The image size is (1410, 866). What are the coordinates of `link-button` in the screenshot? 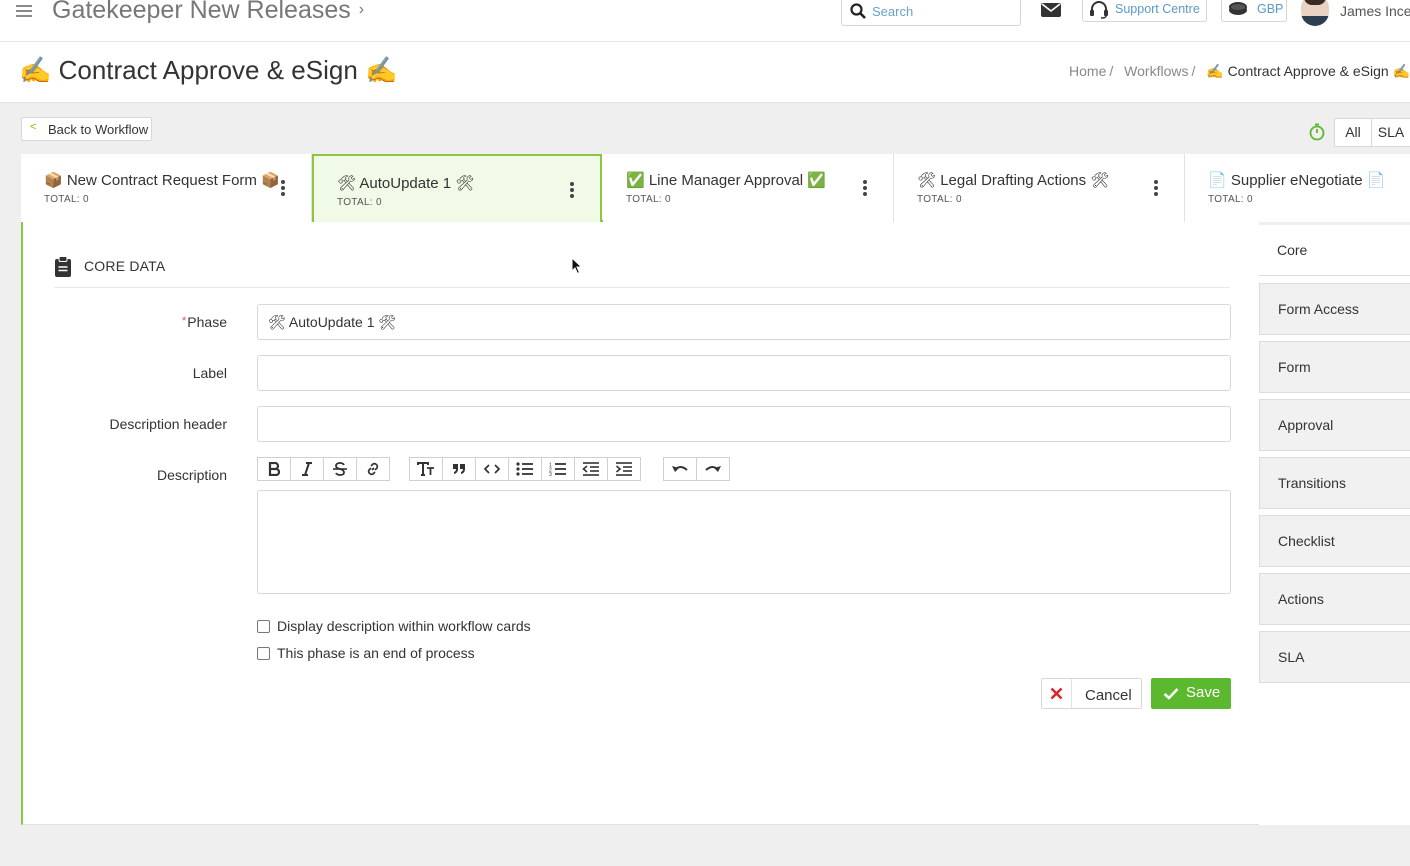 It's located at (373, 469).